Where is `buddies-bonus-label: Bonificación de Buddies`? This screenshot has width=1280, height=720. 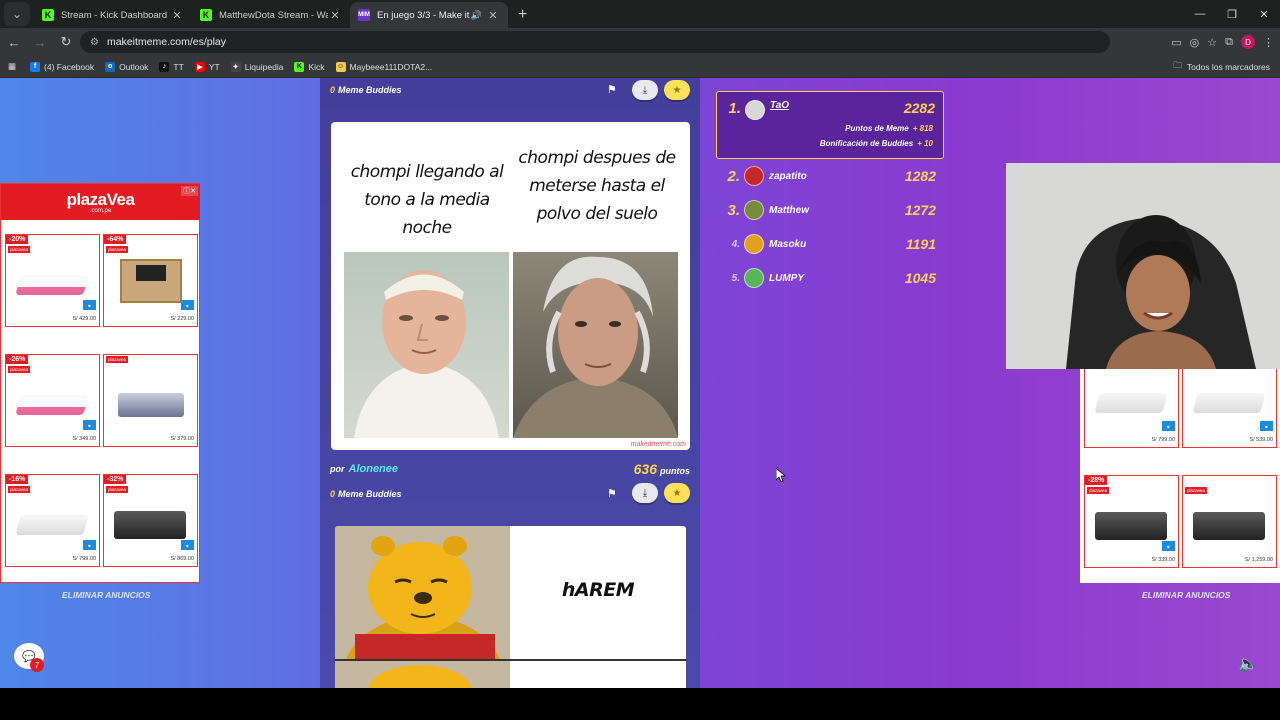 buddies-bonus-label: Bonificación de Buddies is located at coordinates (866, 143).